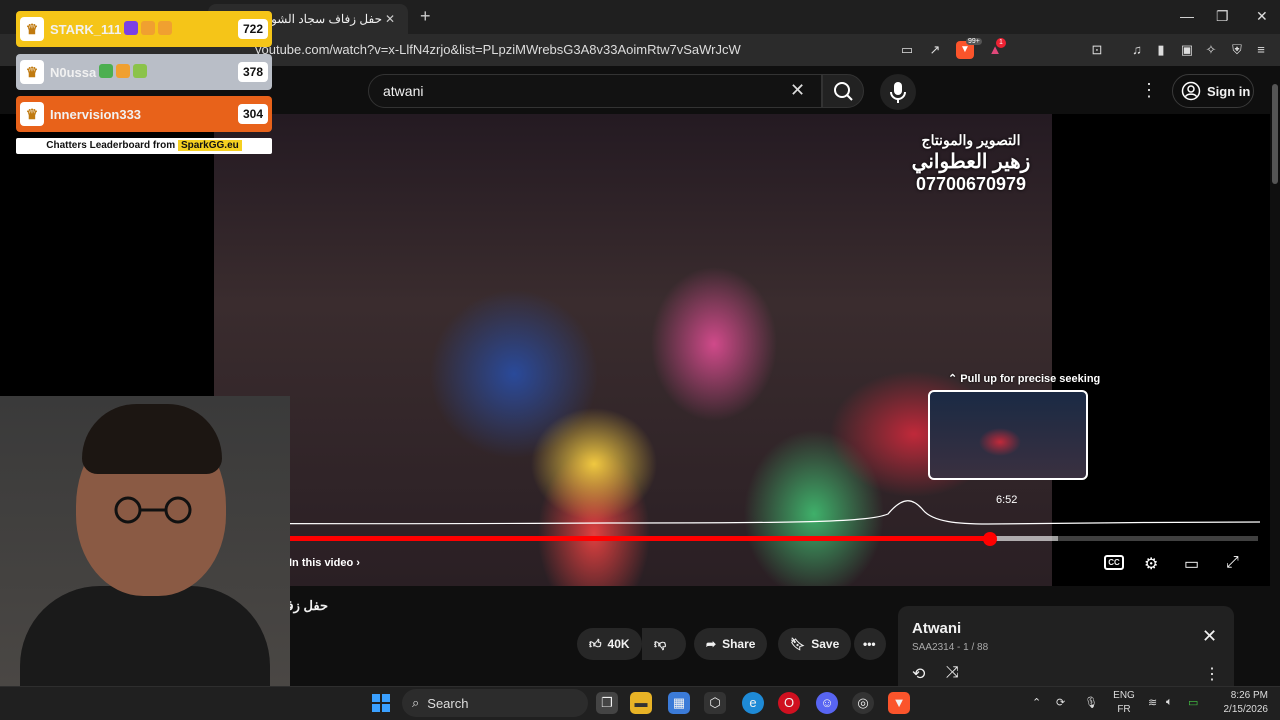 This screenshot has height=720, width=1280. I want to click on file-explorer-icon: ▬, so click(641, 703).